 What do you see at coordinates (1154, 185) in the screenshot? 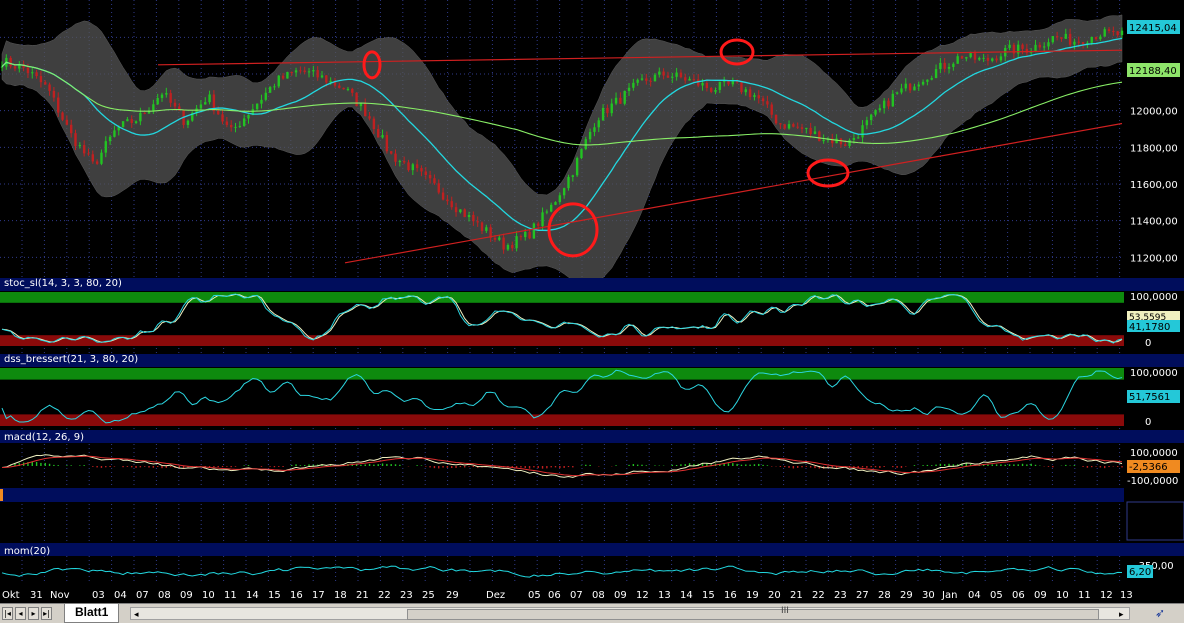
I see `price-tick-label: 11600,00` at bounding box center [1154, 185].